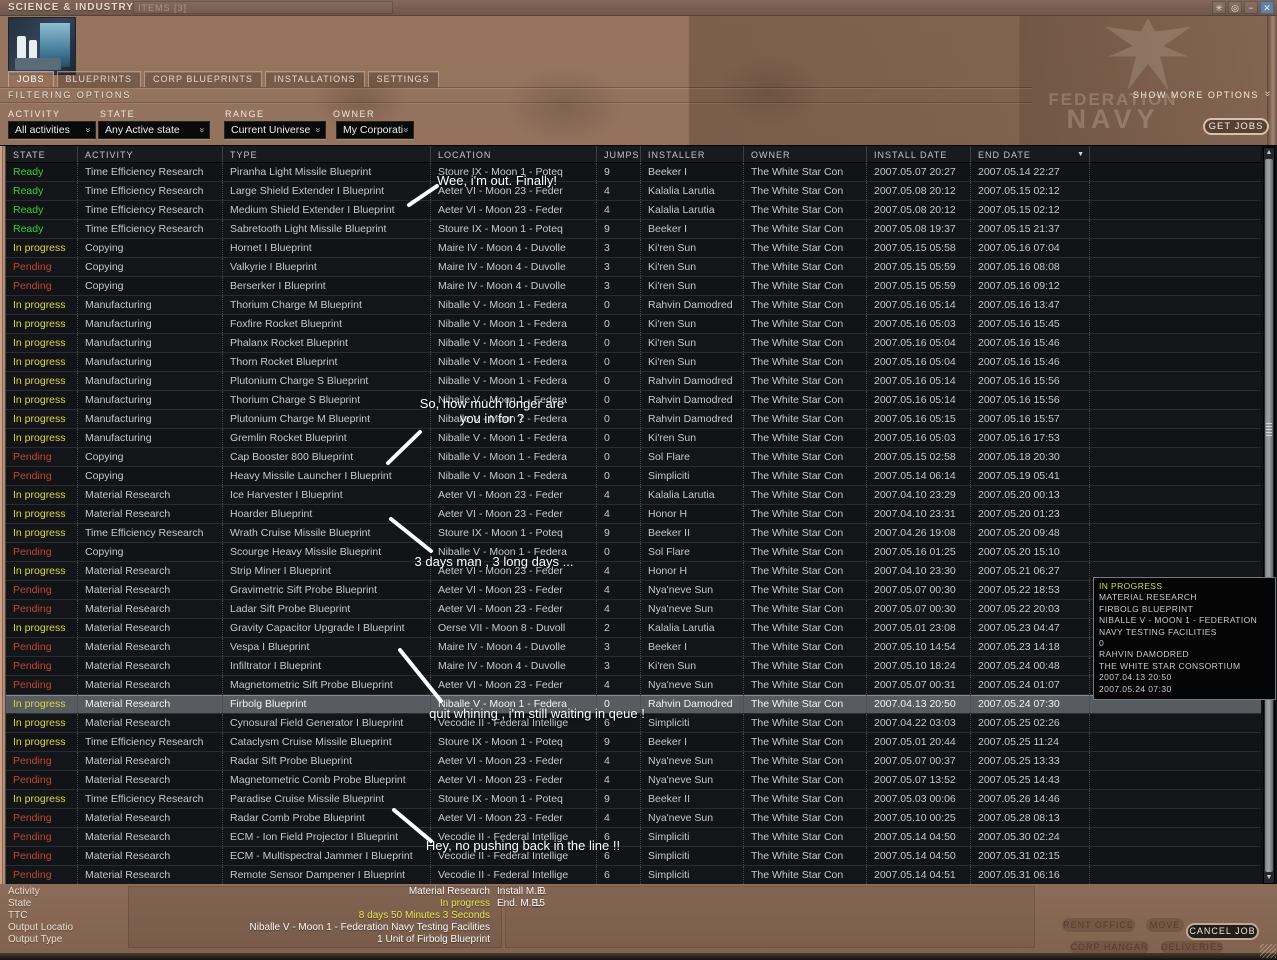  I want to click on help-icon: ◎, so click(1235, 7).